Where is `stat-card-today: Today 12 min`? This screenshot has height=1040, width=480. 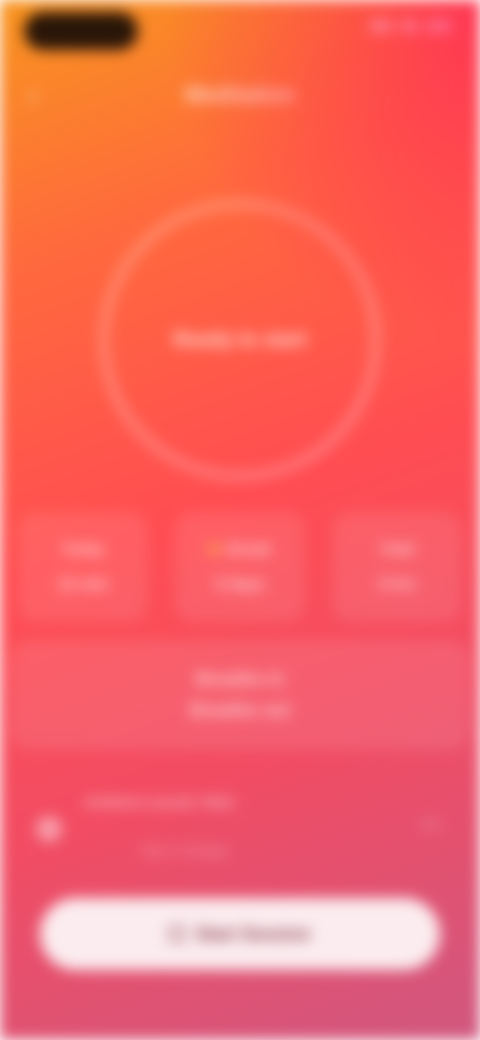 stat-card-today: Today 12 min is located at coordinates (83, 567).